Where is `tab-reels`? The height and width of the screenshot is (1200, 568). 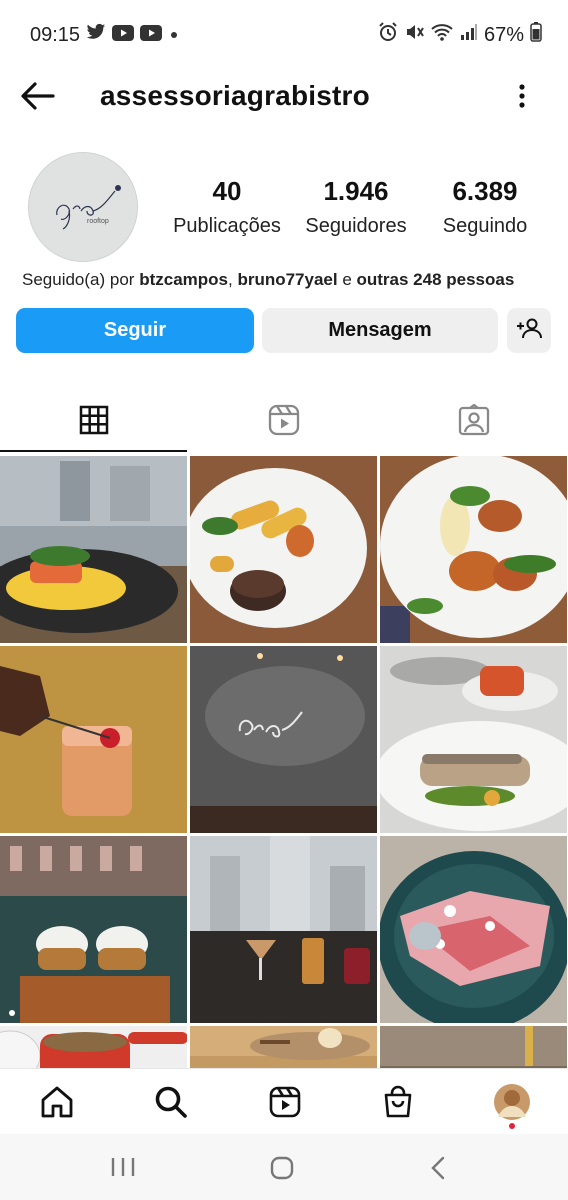 tab-reels is located at coordinates (283, 422).